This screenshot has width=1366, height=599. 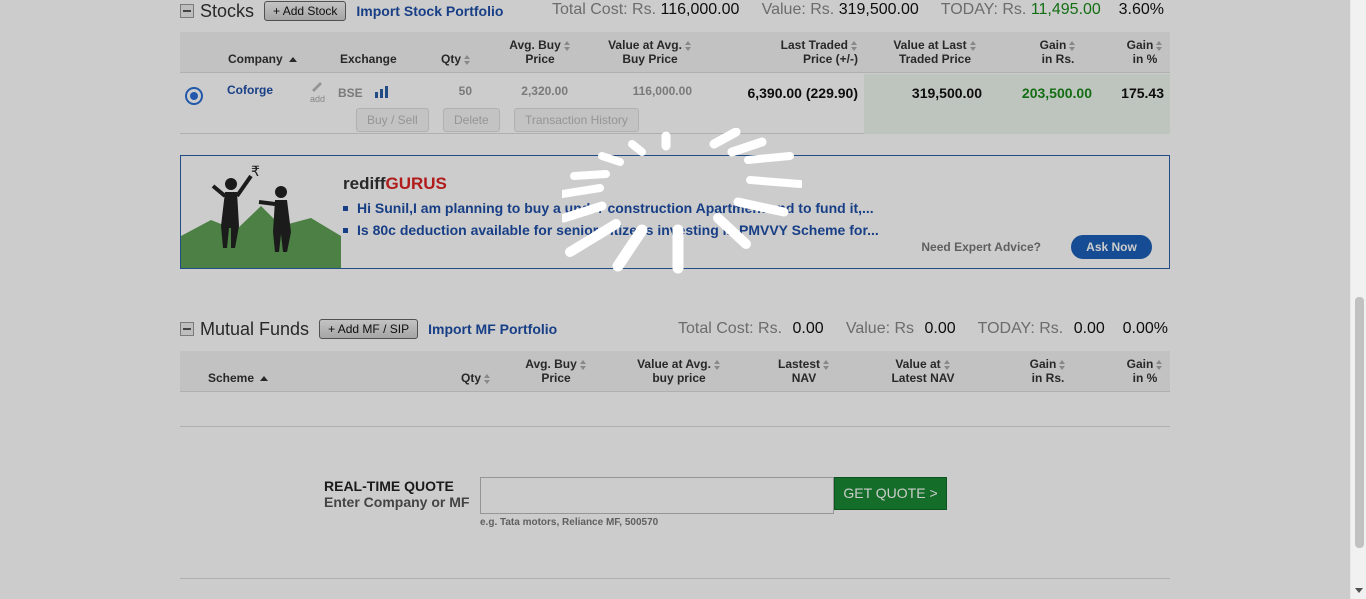 What do you see at coordinates (682, 201) in the screenshot?
I see `spinner-icon` at bounding box center [682, 201].